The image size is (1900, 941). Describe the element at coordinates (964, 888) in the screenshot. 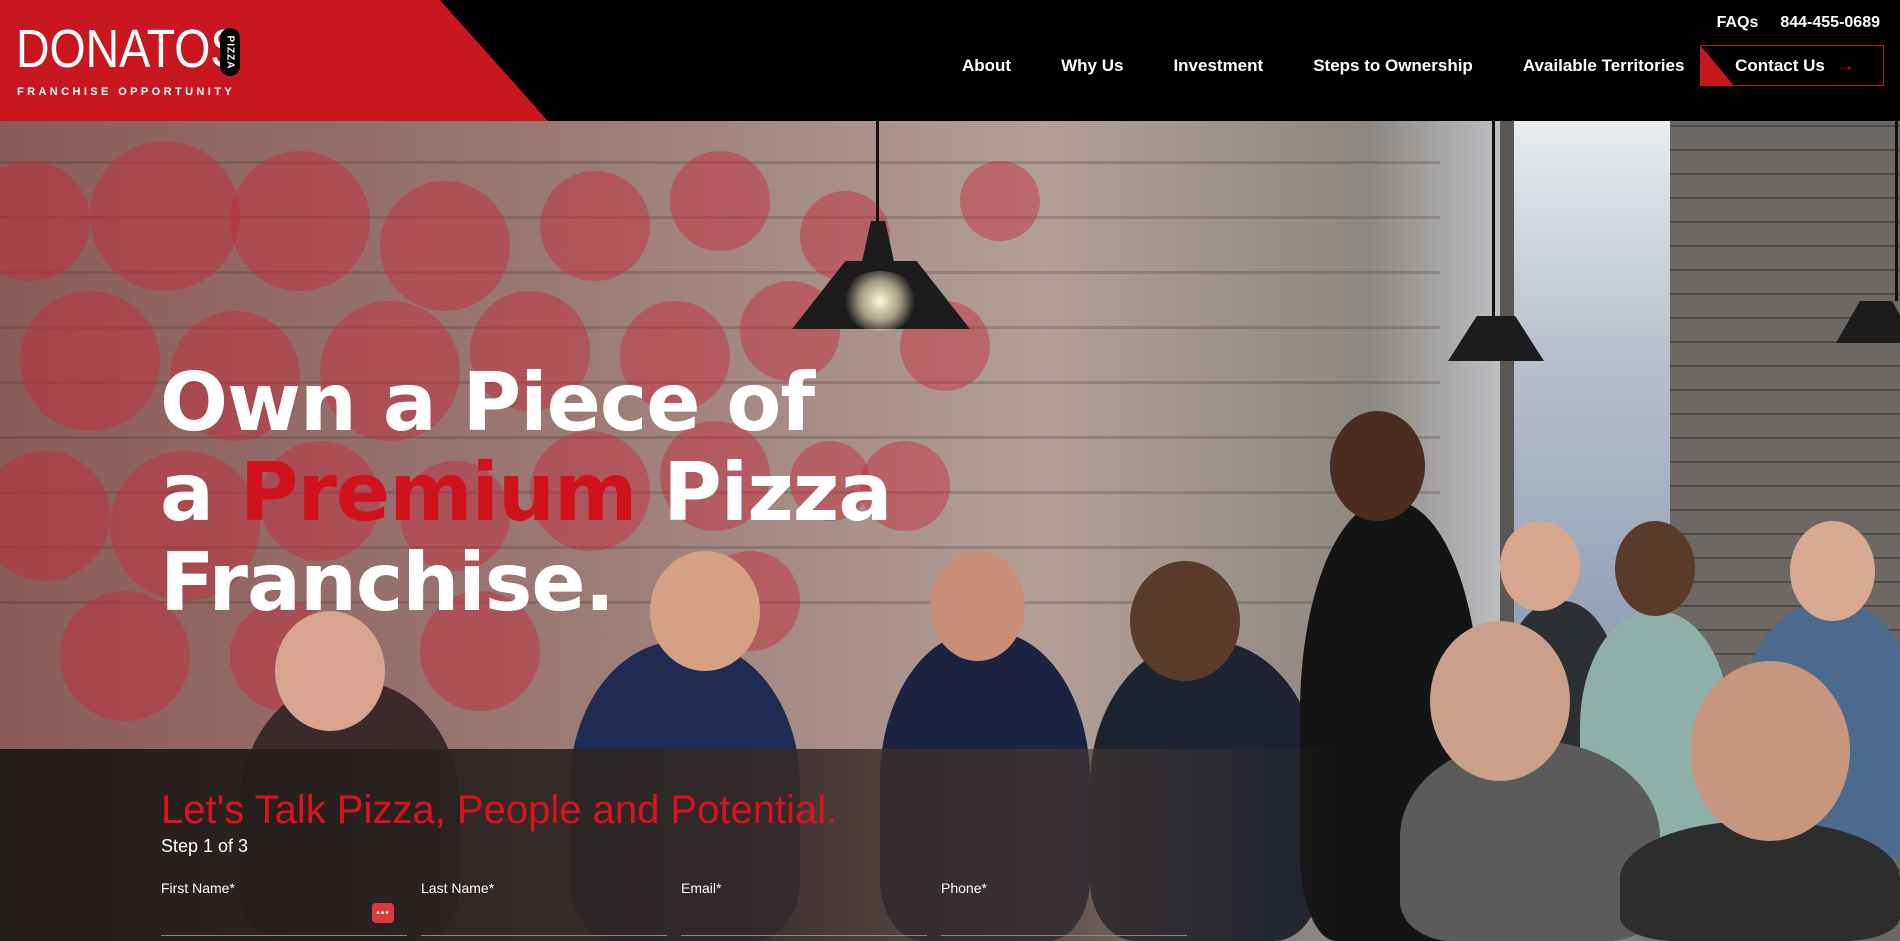

I see `phone-label: Phone*` at that location.